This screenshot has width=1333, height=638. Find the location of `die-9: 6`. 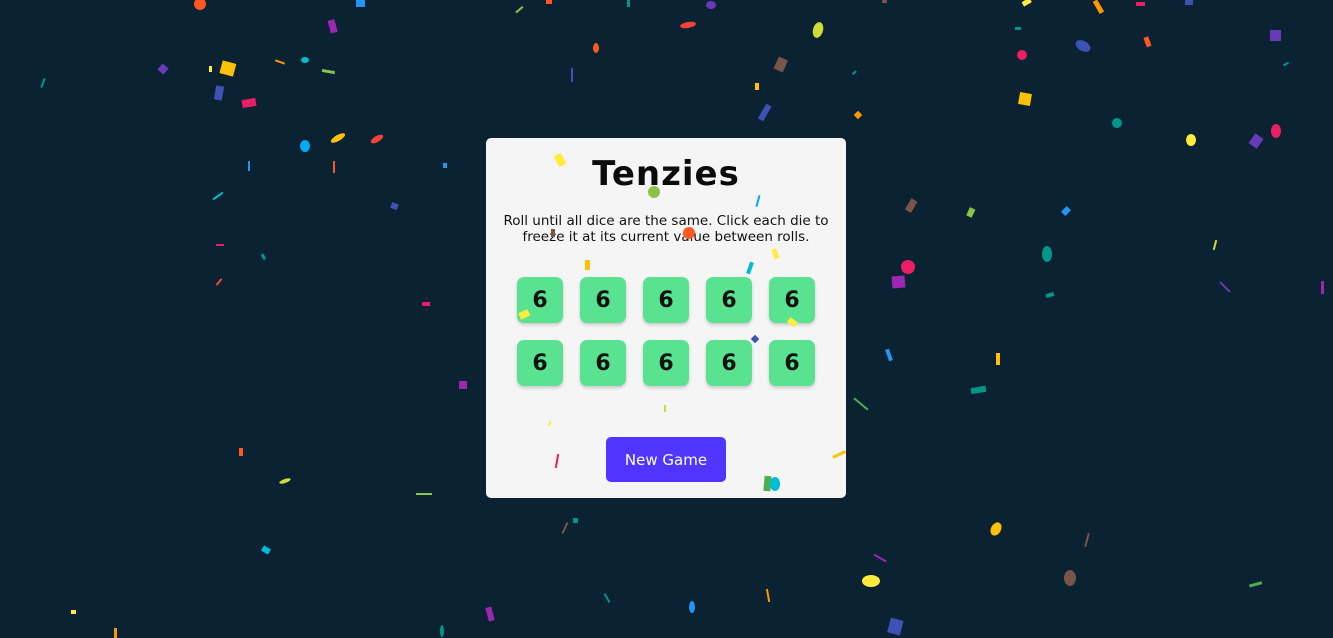

die-9: 6 is located at coordinates (729, 363).